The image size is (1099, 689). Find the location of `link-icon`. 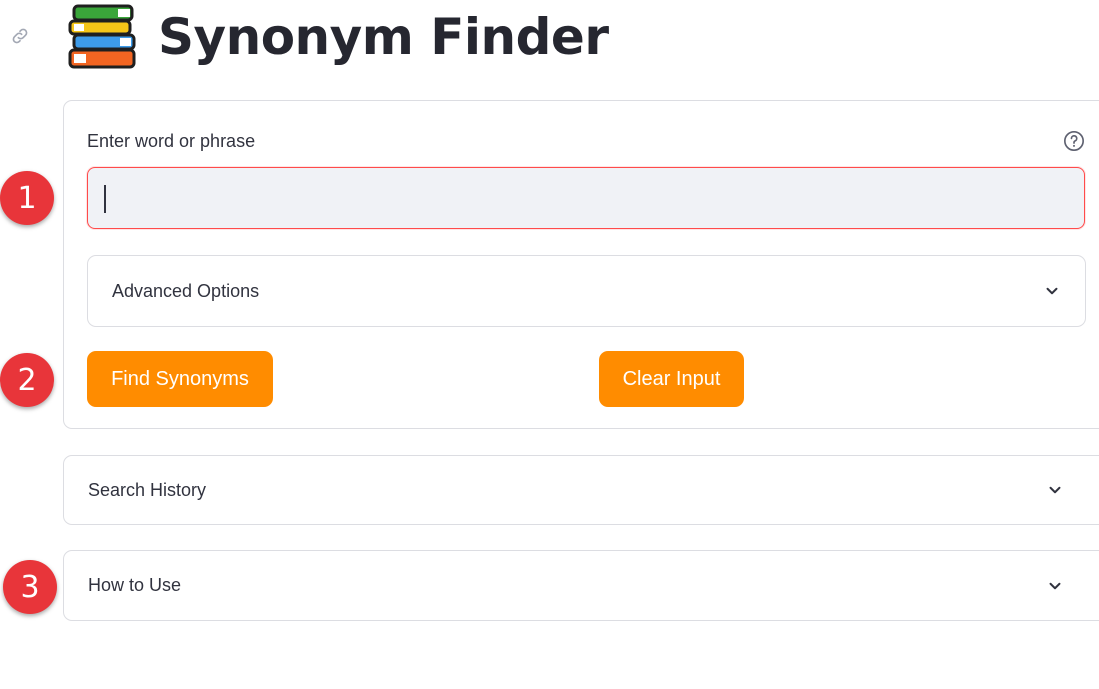

link-icon is located at coordinates (20, 36).